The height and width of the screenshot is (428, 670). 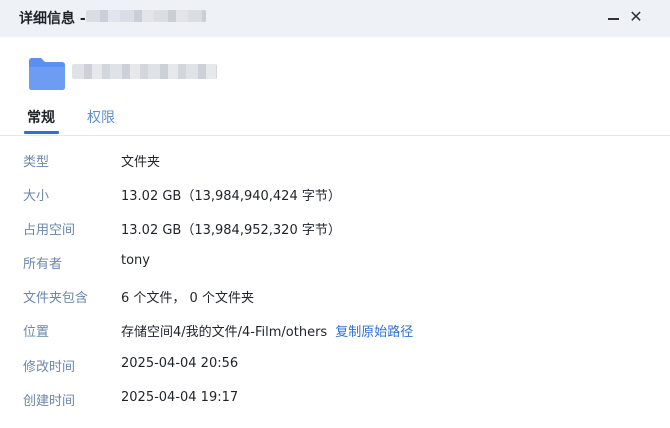 I want to click on blurred-folder-name-header, so click(x=144, y=71).